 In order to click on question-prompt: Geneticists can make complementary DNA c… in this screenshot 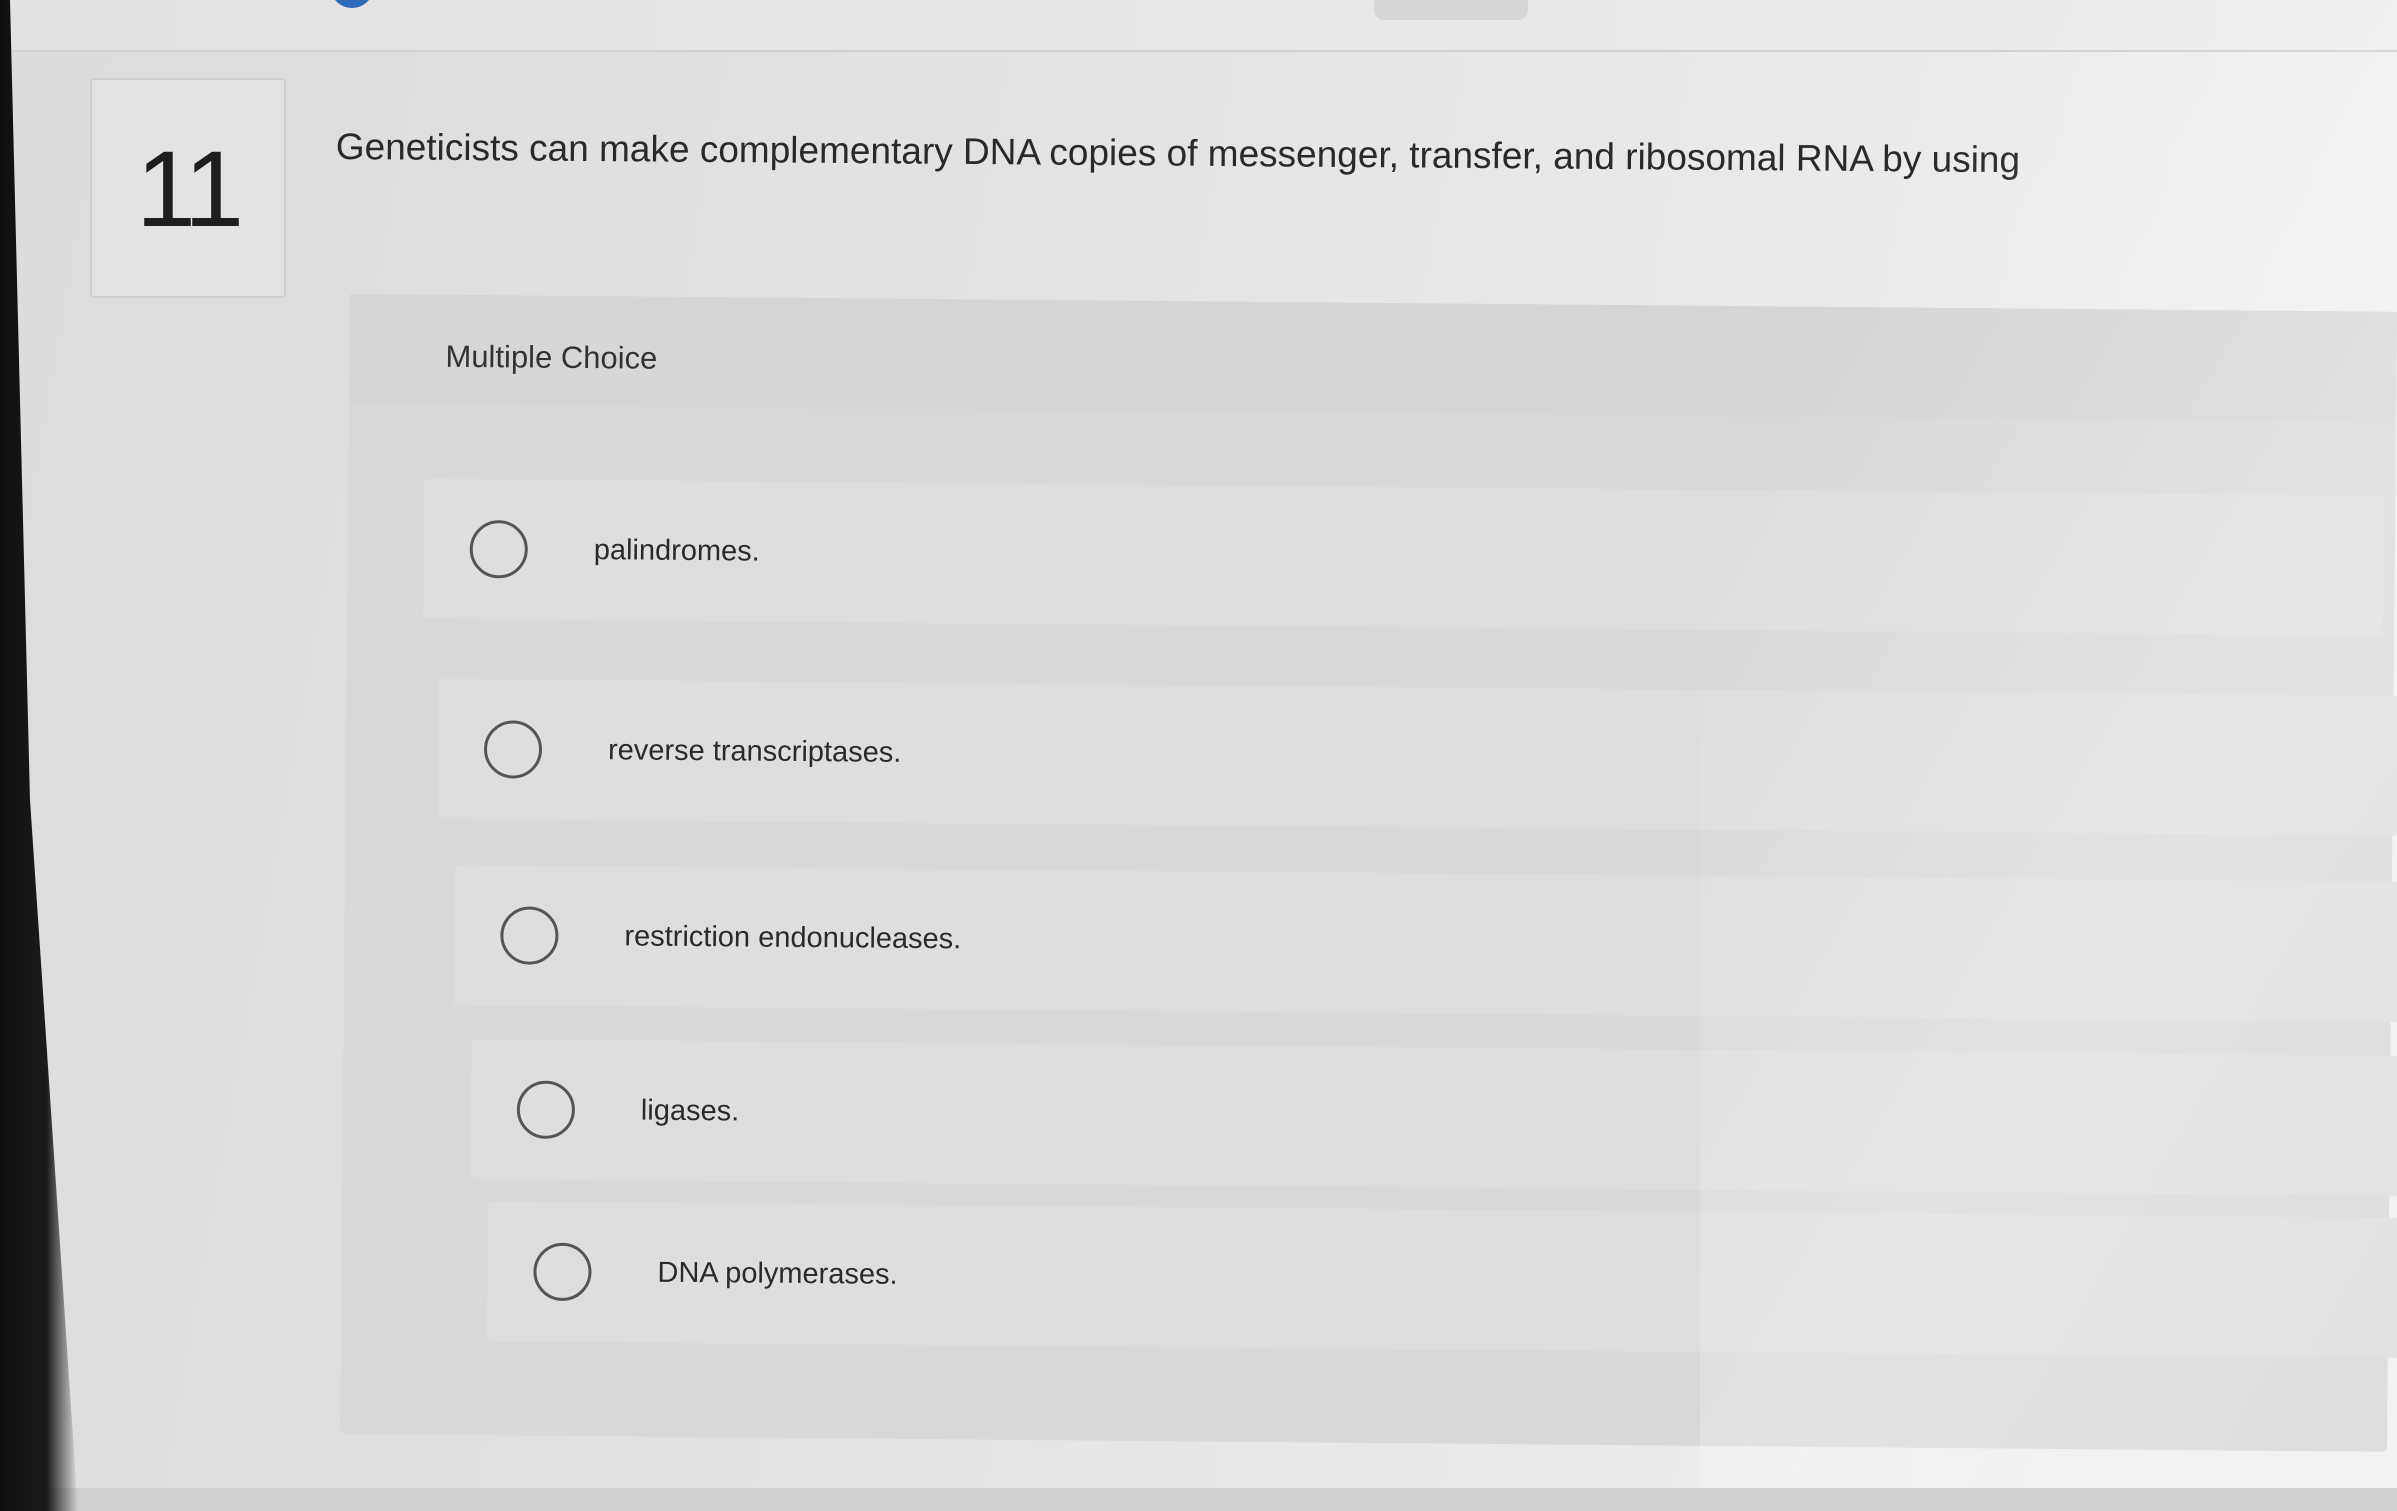, I will do `click(1178, 153)`.